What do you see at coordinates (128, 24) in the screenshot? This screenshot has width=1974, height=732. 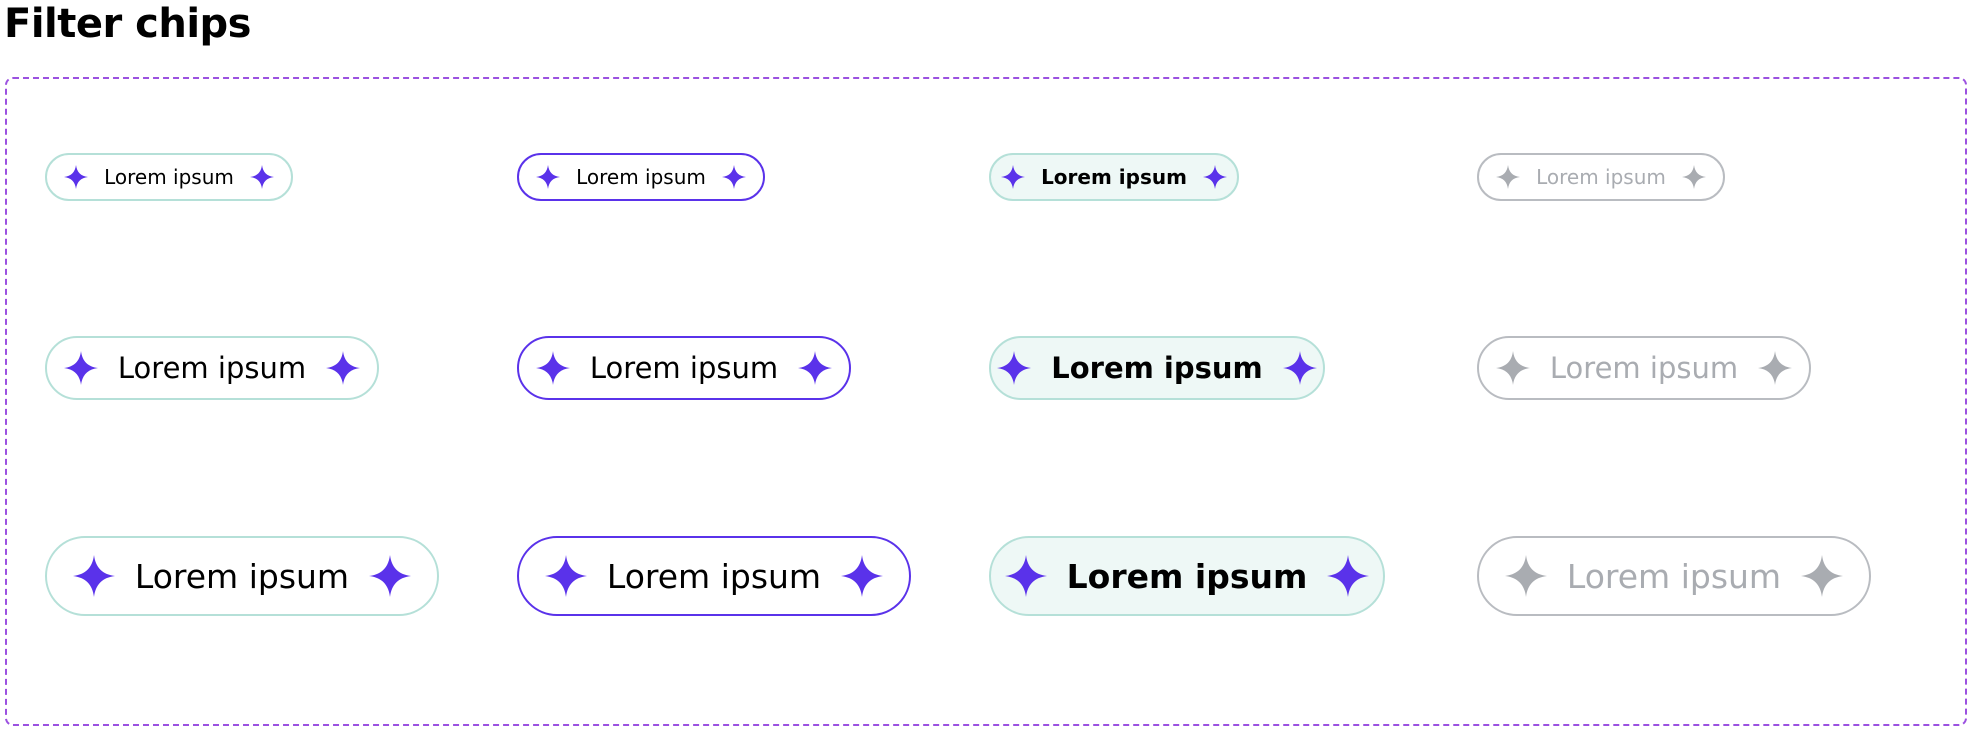 I see `page-title: Filter chips` at bounding box center [128, 24].